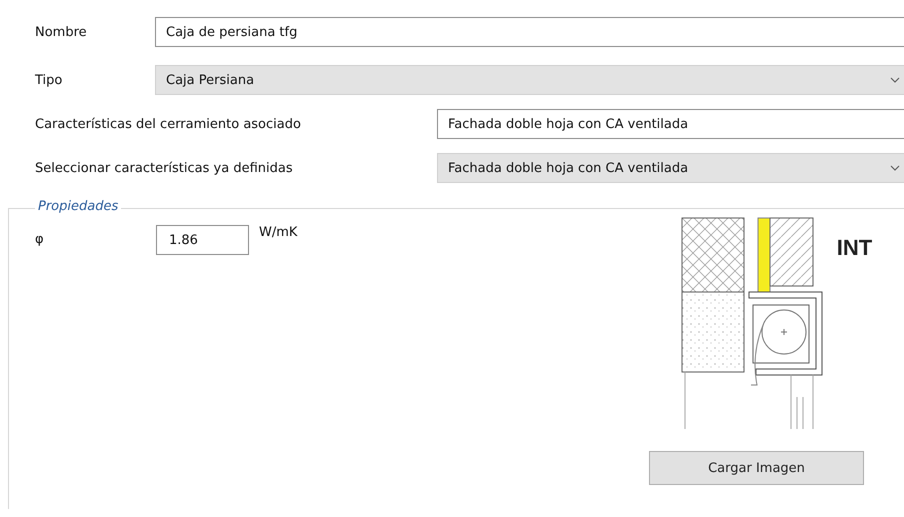 This screenshot has width=904, height=517. I want to click on unit-label: W/mK, so click(278, 232).